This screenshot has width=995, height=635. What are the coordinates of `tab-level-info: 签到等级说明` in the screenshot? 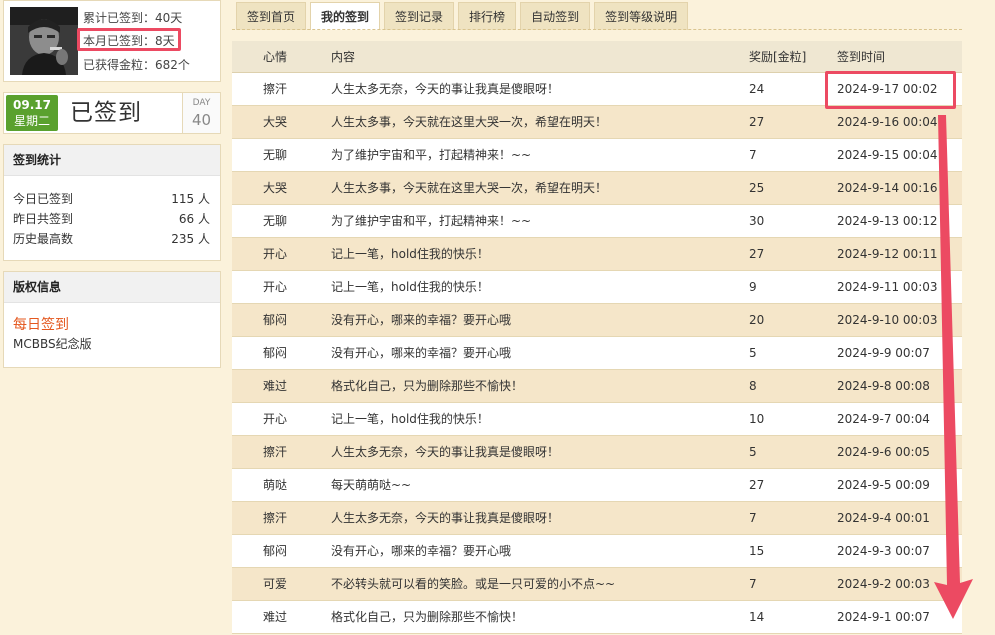 It's located at (641, 16).